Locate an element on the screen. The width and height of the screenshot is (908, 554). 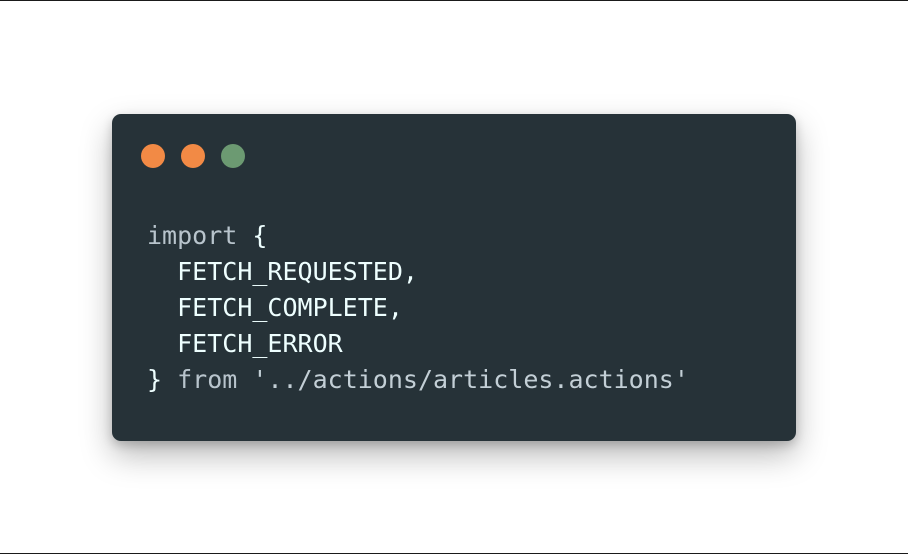
code-line-3: FETCH_COMPLETE, is located at coordinates (418, 308).